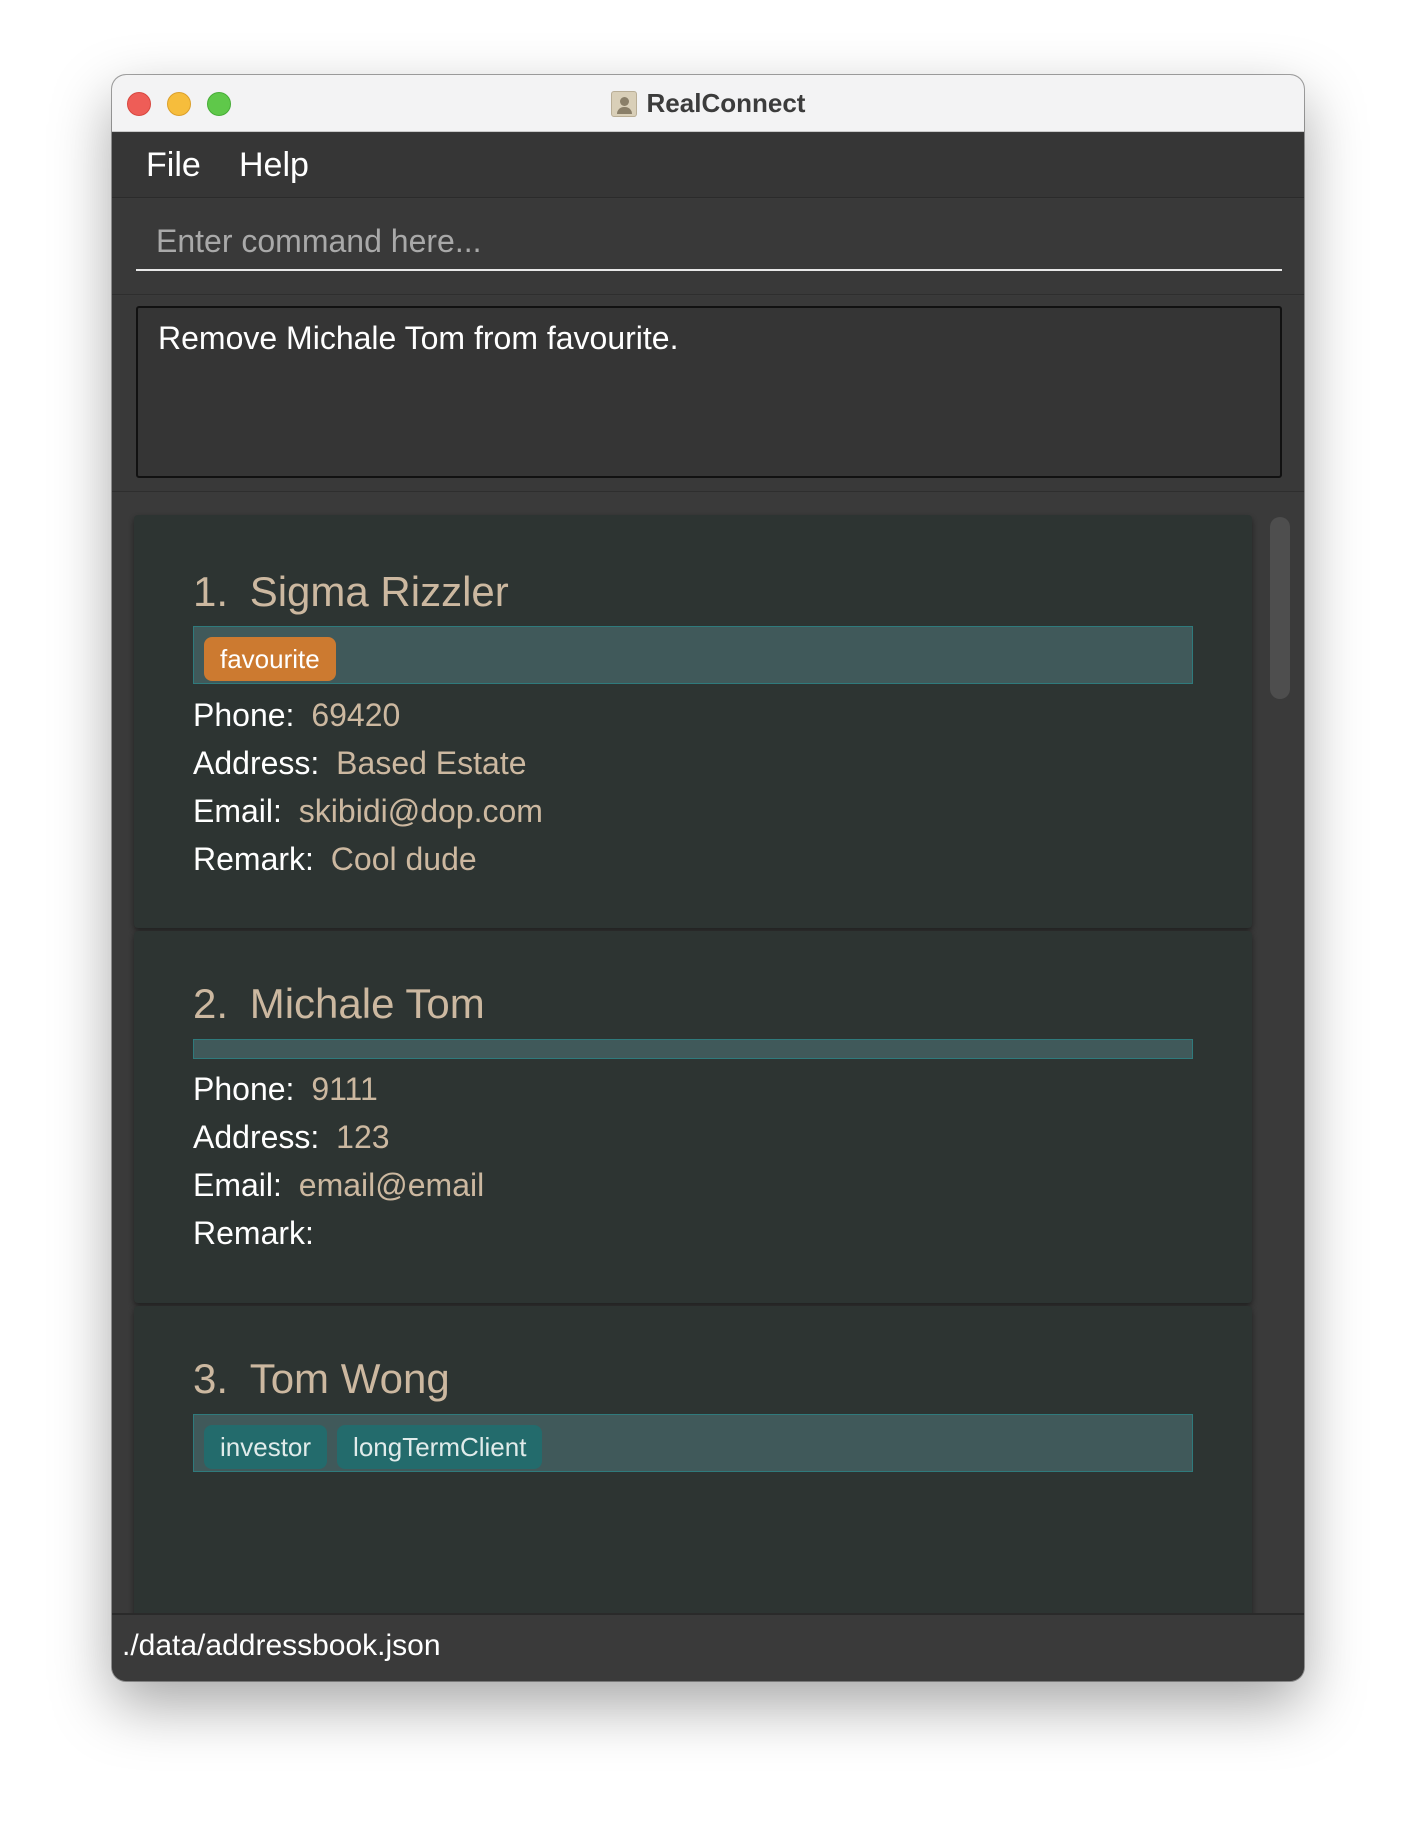 This screenshot has height=1830, width=1416. I want to click on address-value: 123, so click(363, 1137).